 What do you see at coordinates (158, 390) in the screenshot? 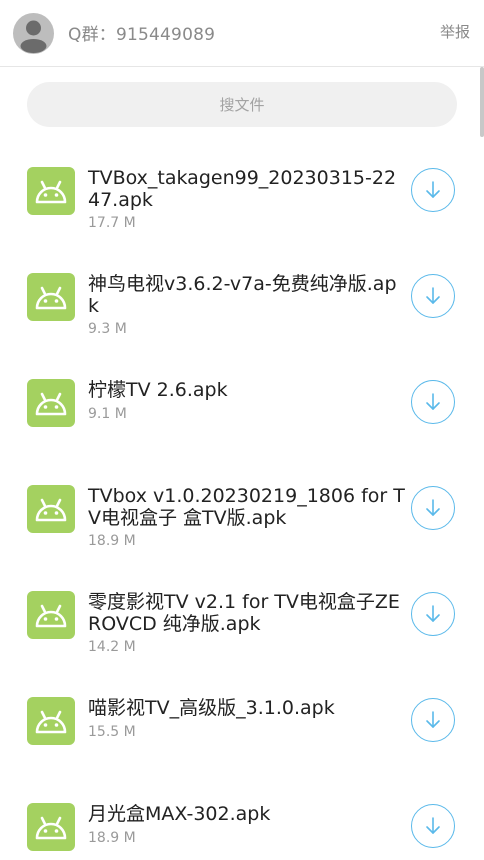
I see `file-name: 柠檬TV 2.6.apk` at bounding box center [158, 390].